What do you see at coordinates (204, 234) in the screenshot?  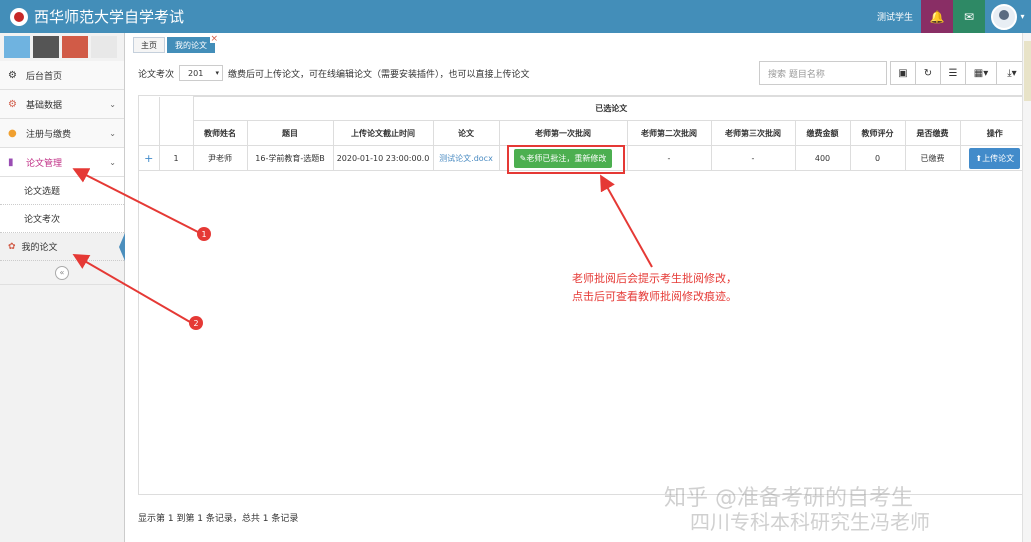 I see `annotation-badge-1: 1` at bounding box center [204, 234].